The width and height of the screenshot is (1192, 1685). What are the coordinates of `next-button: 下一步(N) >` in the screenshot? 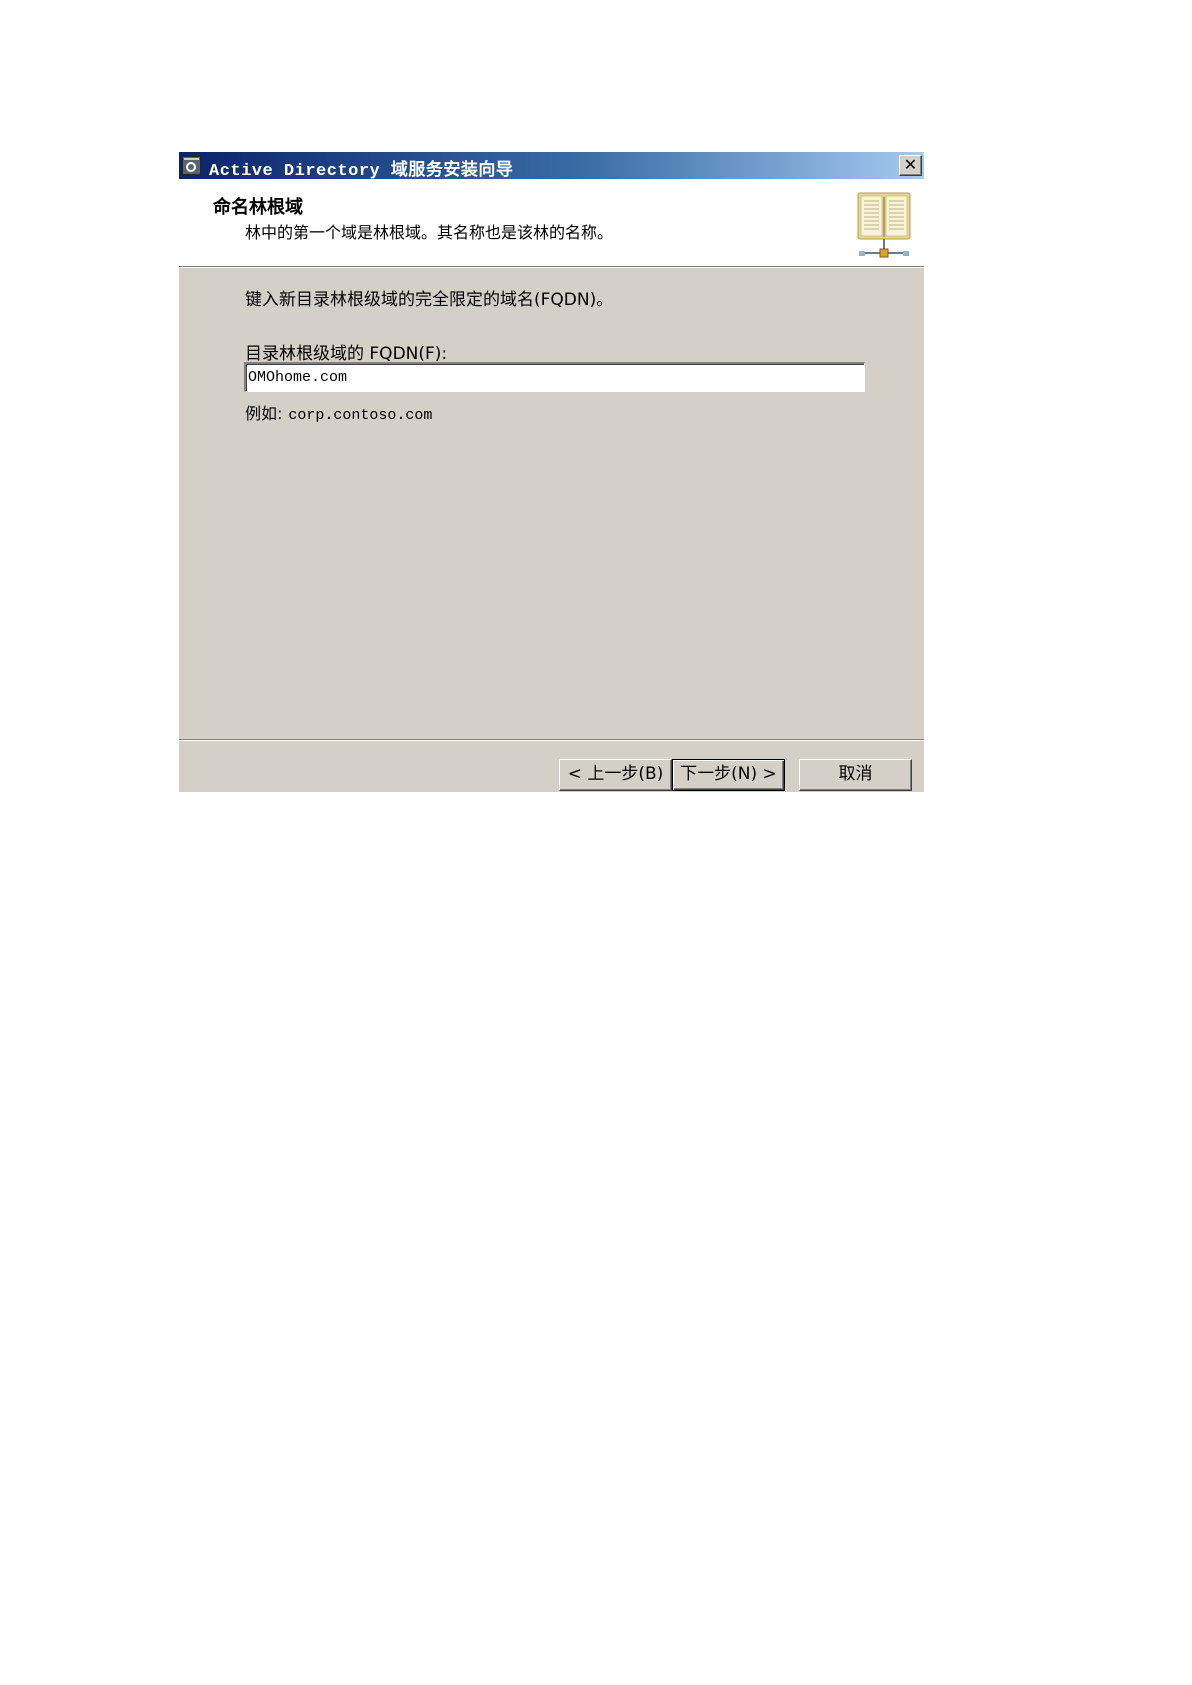 It's located at (728, 775).